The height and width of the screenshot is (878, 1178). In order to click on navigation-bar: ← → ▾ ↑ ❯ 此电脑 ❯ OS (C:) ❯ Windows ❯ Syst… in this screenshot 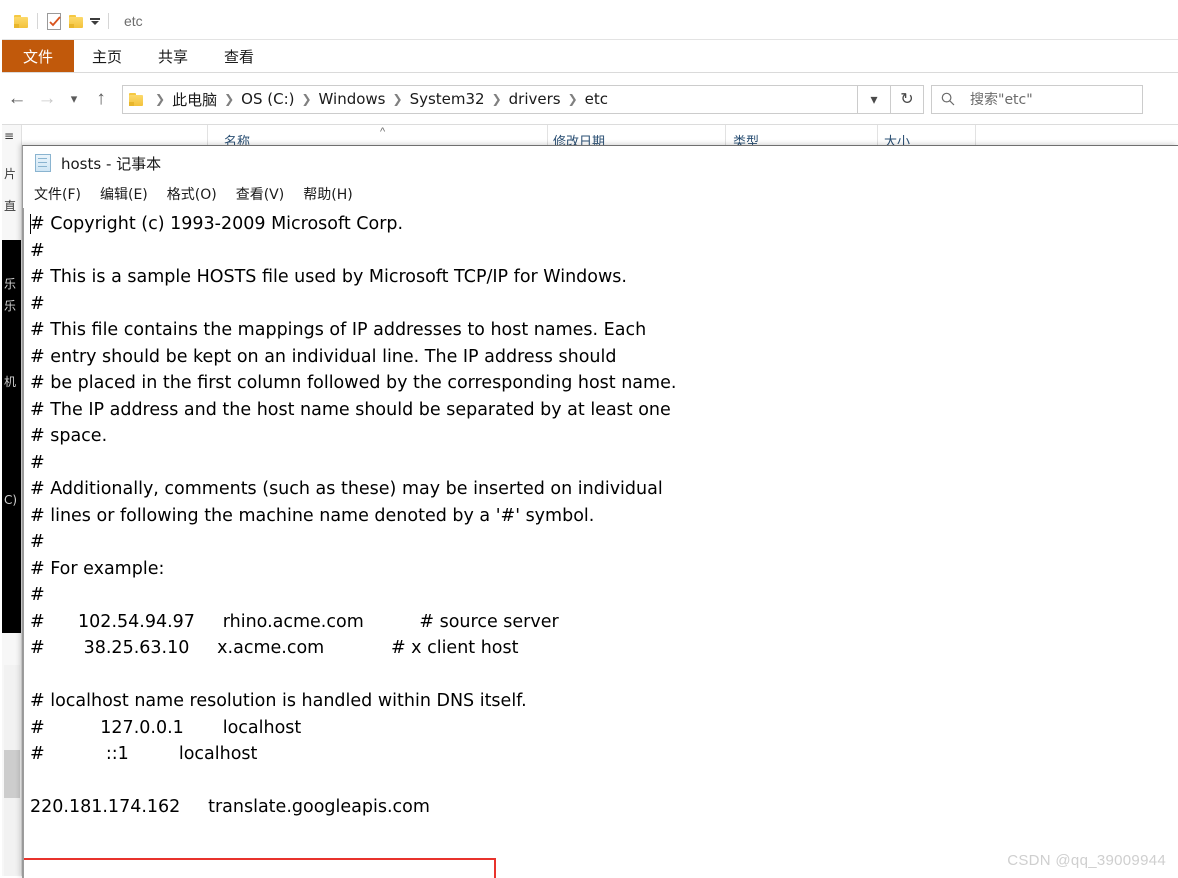, I will do `click(590, 99)`.